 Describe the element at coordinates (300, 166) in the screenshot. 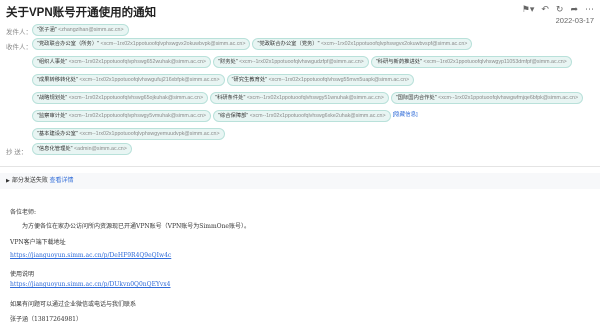

I see `header-divider` at that location.